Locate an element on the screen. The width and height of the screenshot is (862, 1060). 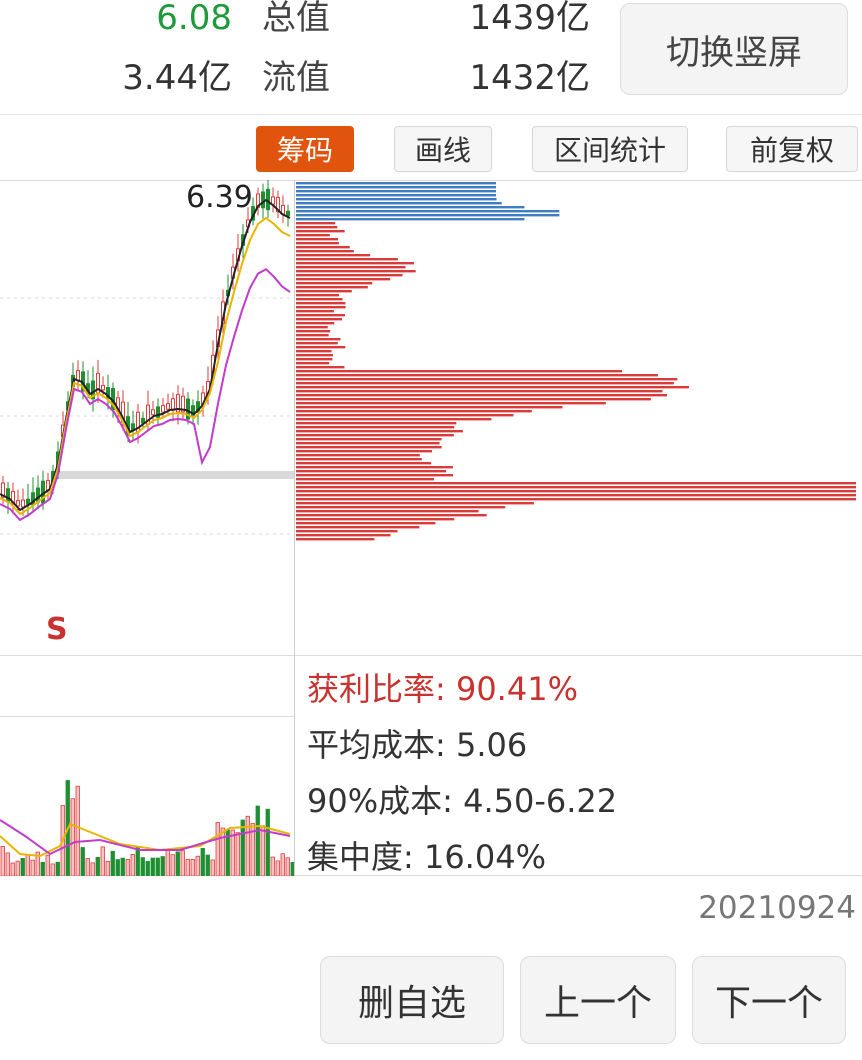
chips-tab: 筹码 is located at coordinates (305, 149).